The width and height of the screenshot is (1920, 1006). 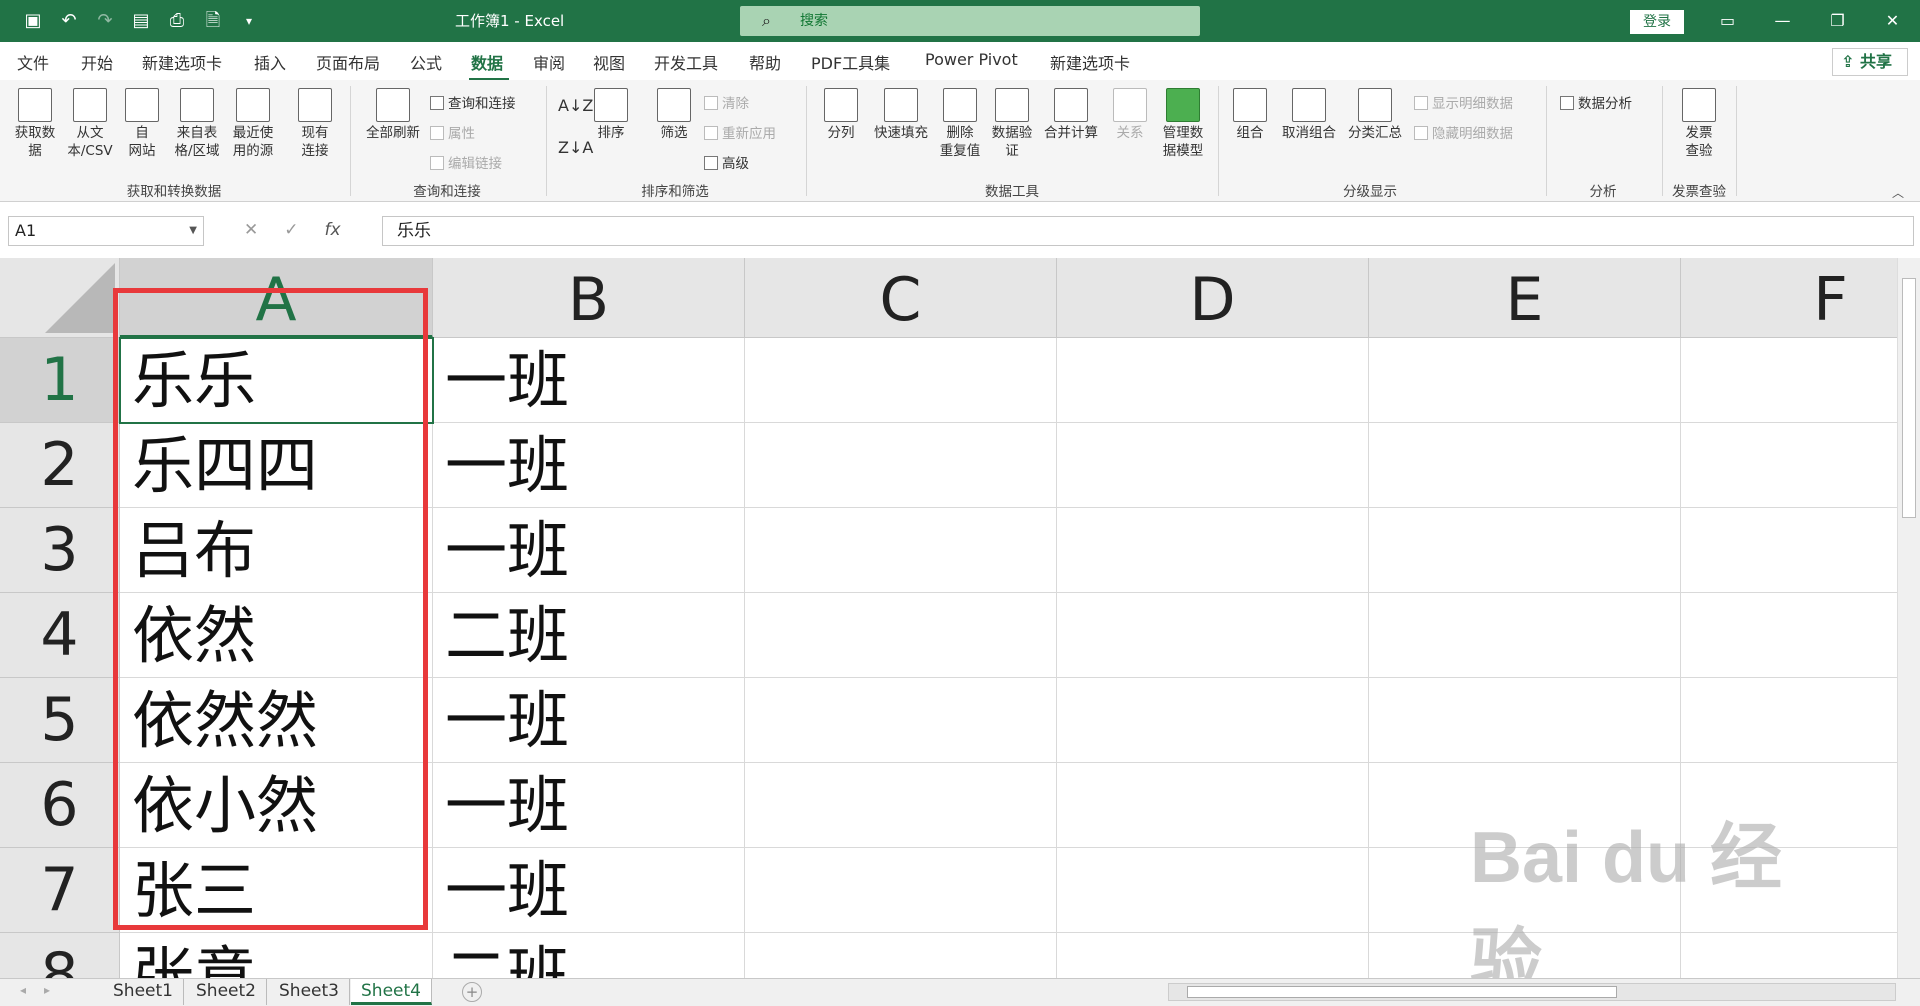 I want to click on add-sheet-icon: +, so click(x=472, y=992).